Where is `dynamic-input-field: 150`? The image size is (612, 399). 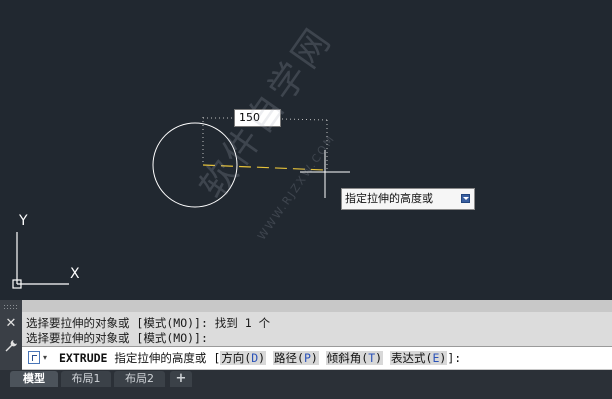 dynamic-input-field: 150 is located at coordinates (257, 118).